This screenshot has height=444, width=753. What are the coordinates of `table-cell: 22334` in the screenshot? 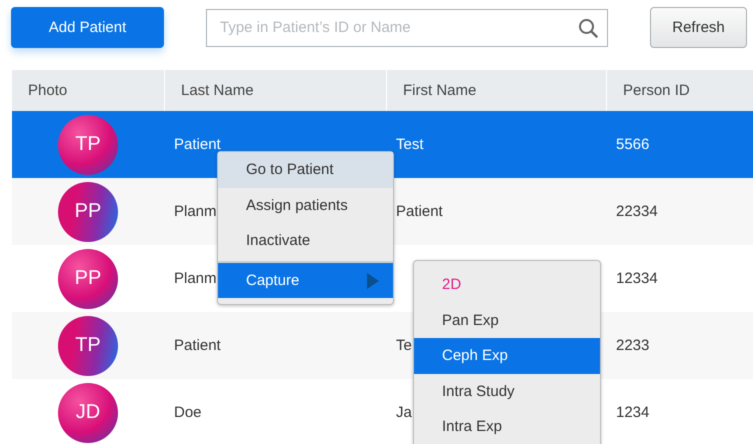 It's located at (637, 211).